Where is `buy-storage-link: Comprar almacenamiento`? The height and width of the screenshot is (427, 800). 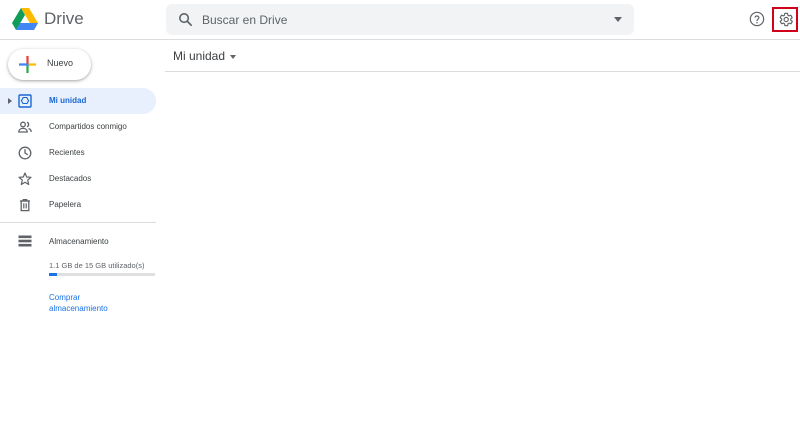 buy-storage-link: Comprar almacenamiento is located at coordinates (94, 303).